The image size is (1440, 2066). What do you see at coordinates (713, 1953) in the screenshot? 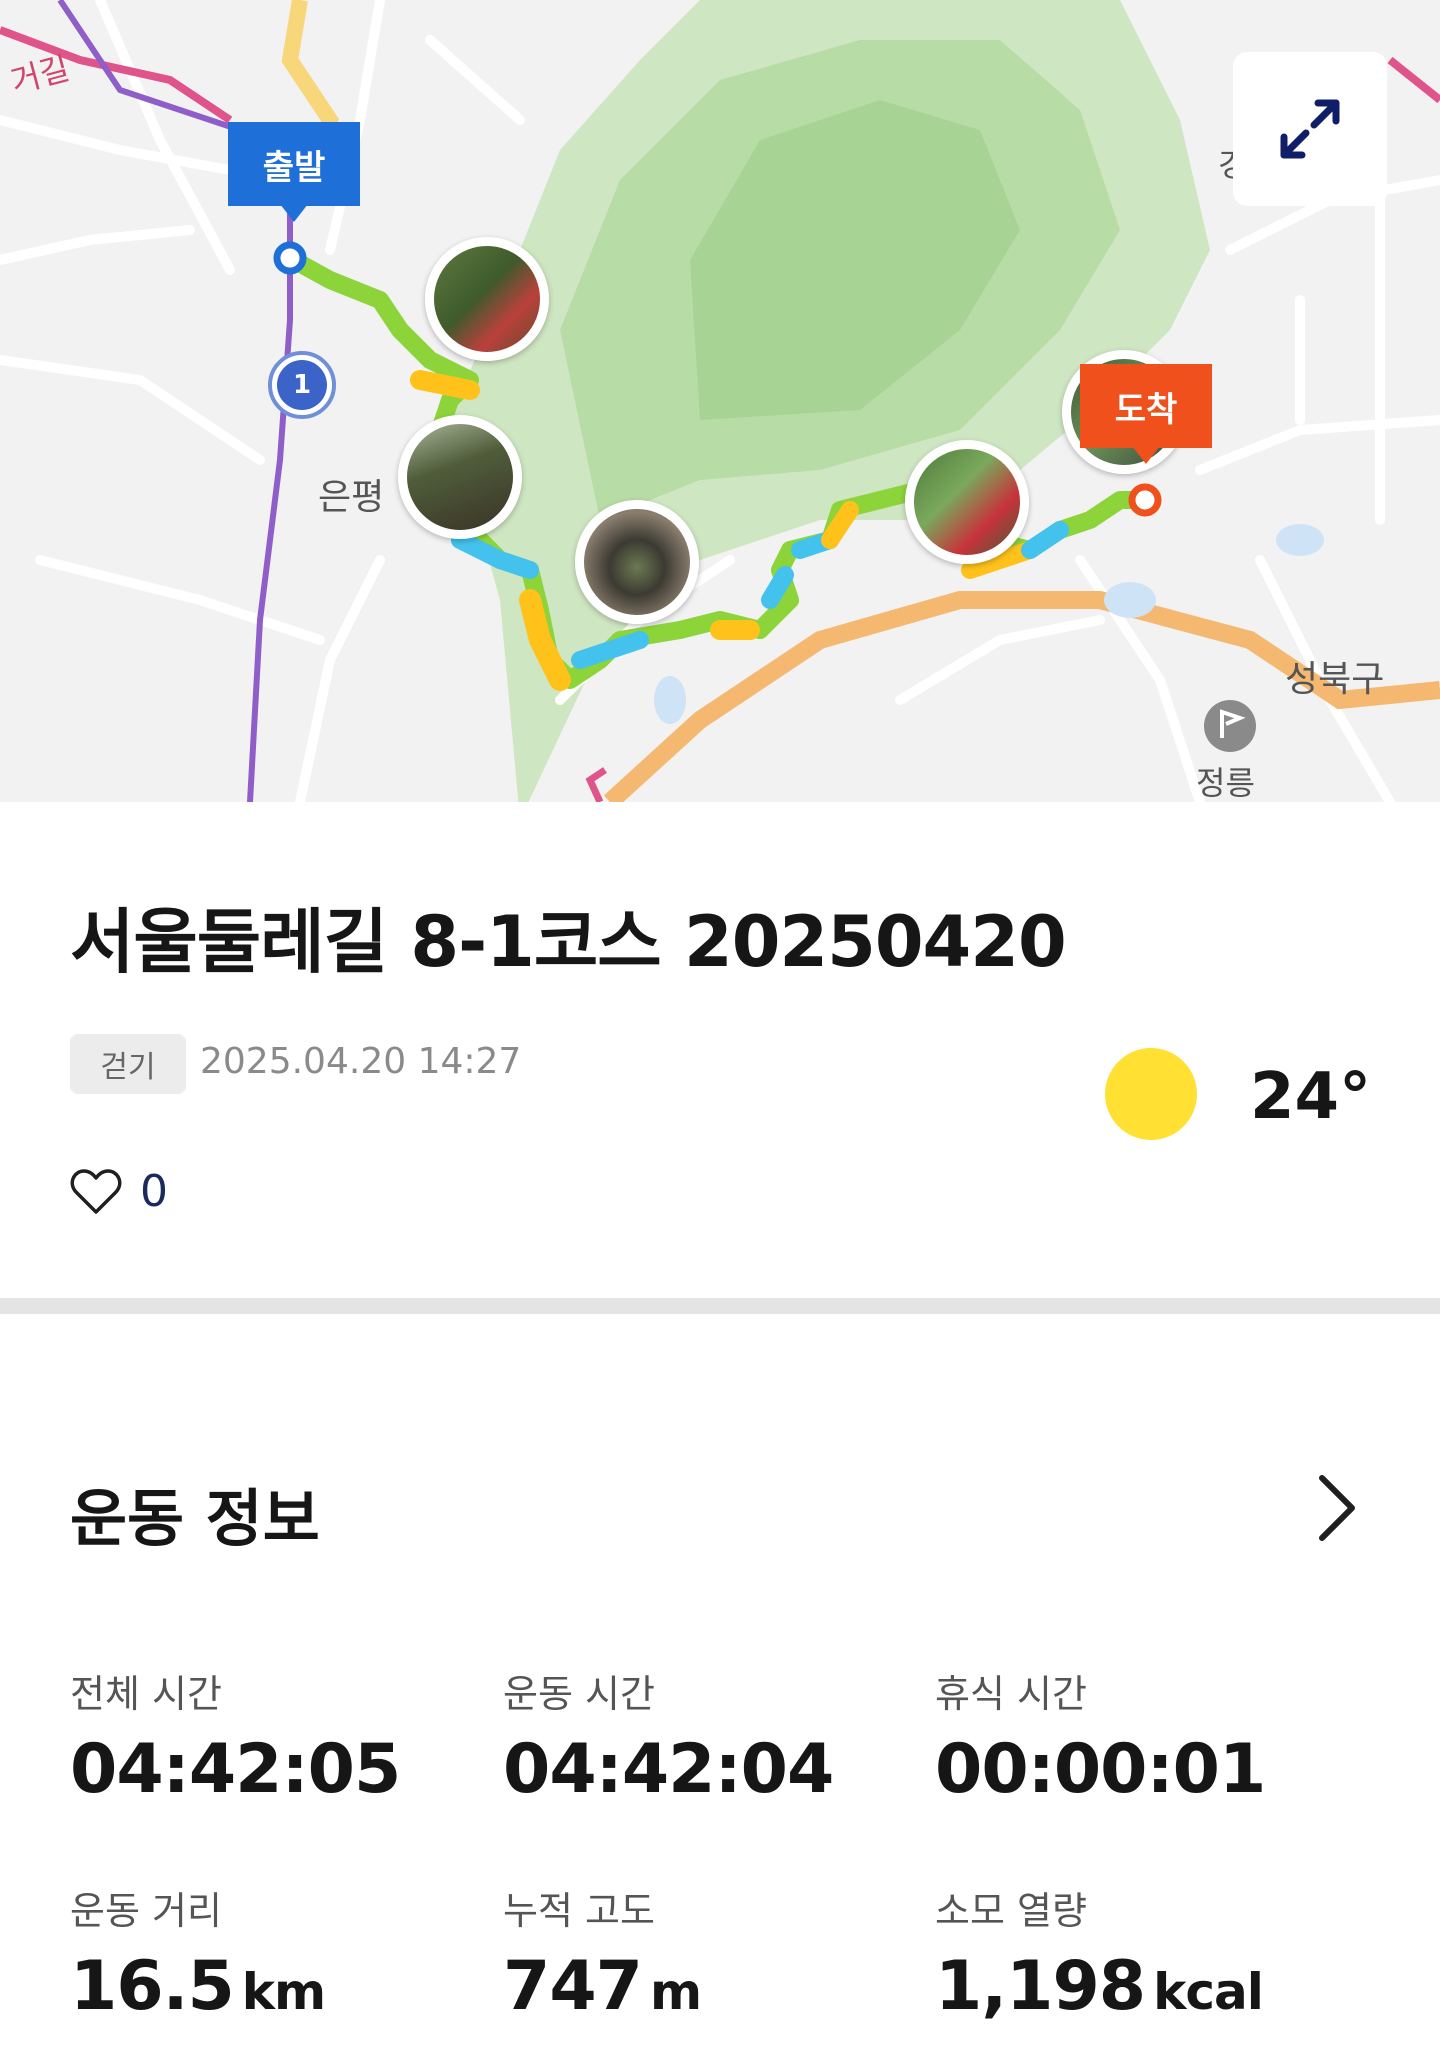
I see `stat-elevation: 누적 고도 747 m` at bounding box center [713, 1953].